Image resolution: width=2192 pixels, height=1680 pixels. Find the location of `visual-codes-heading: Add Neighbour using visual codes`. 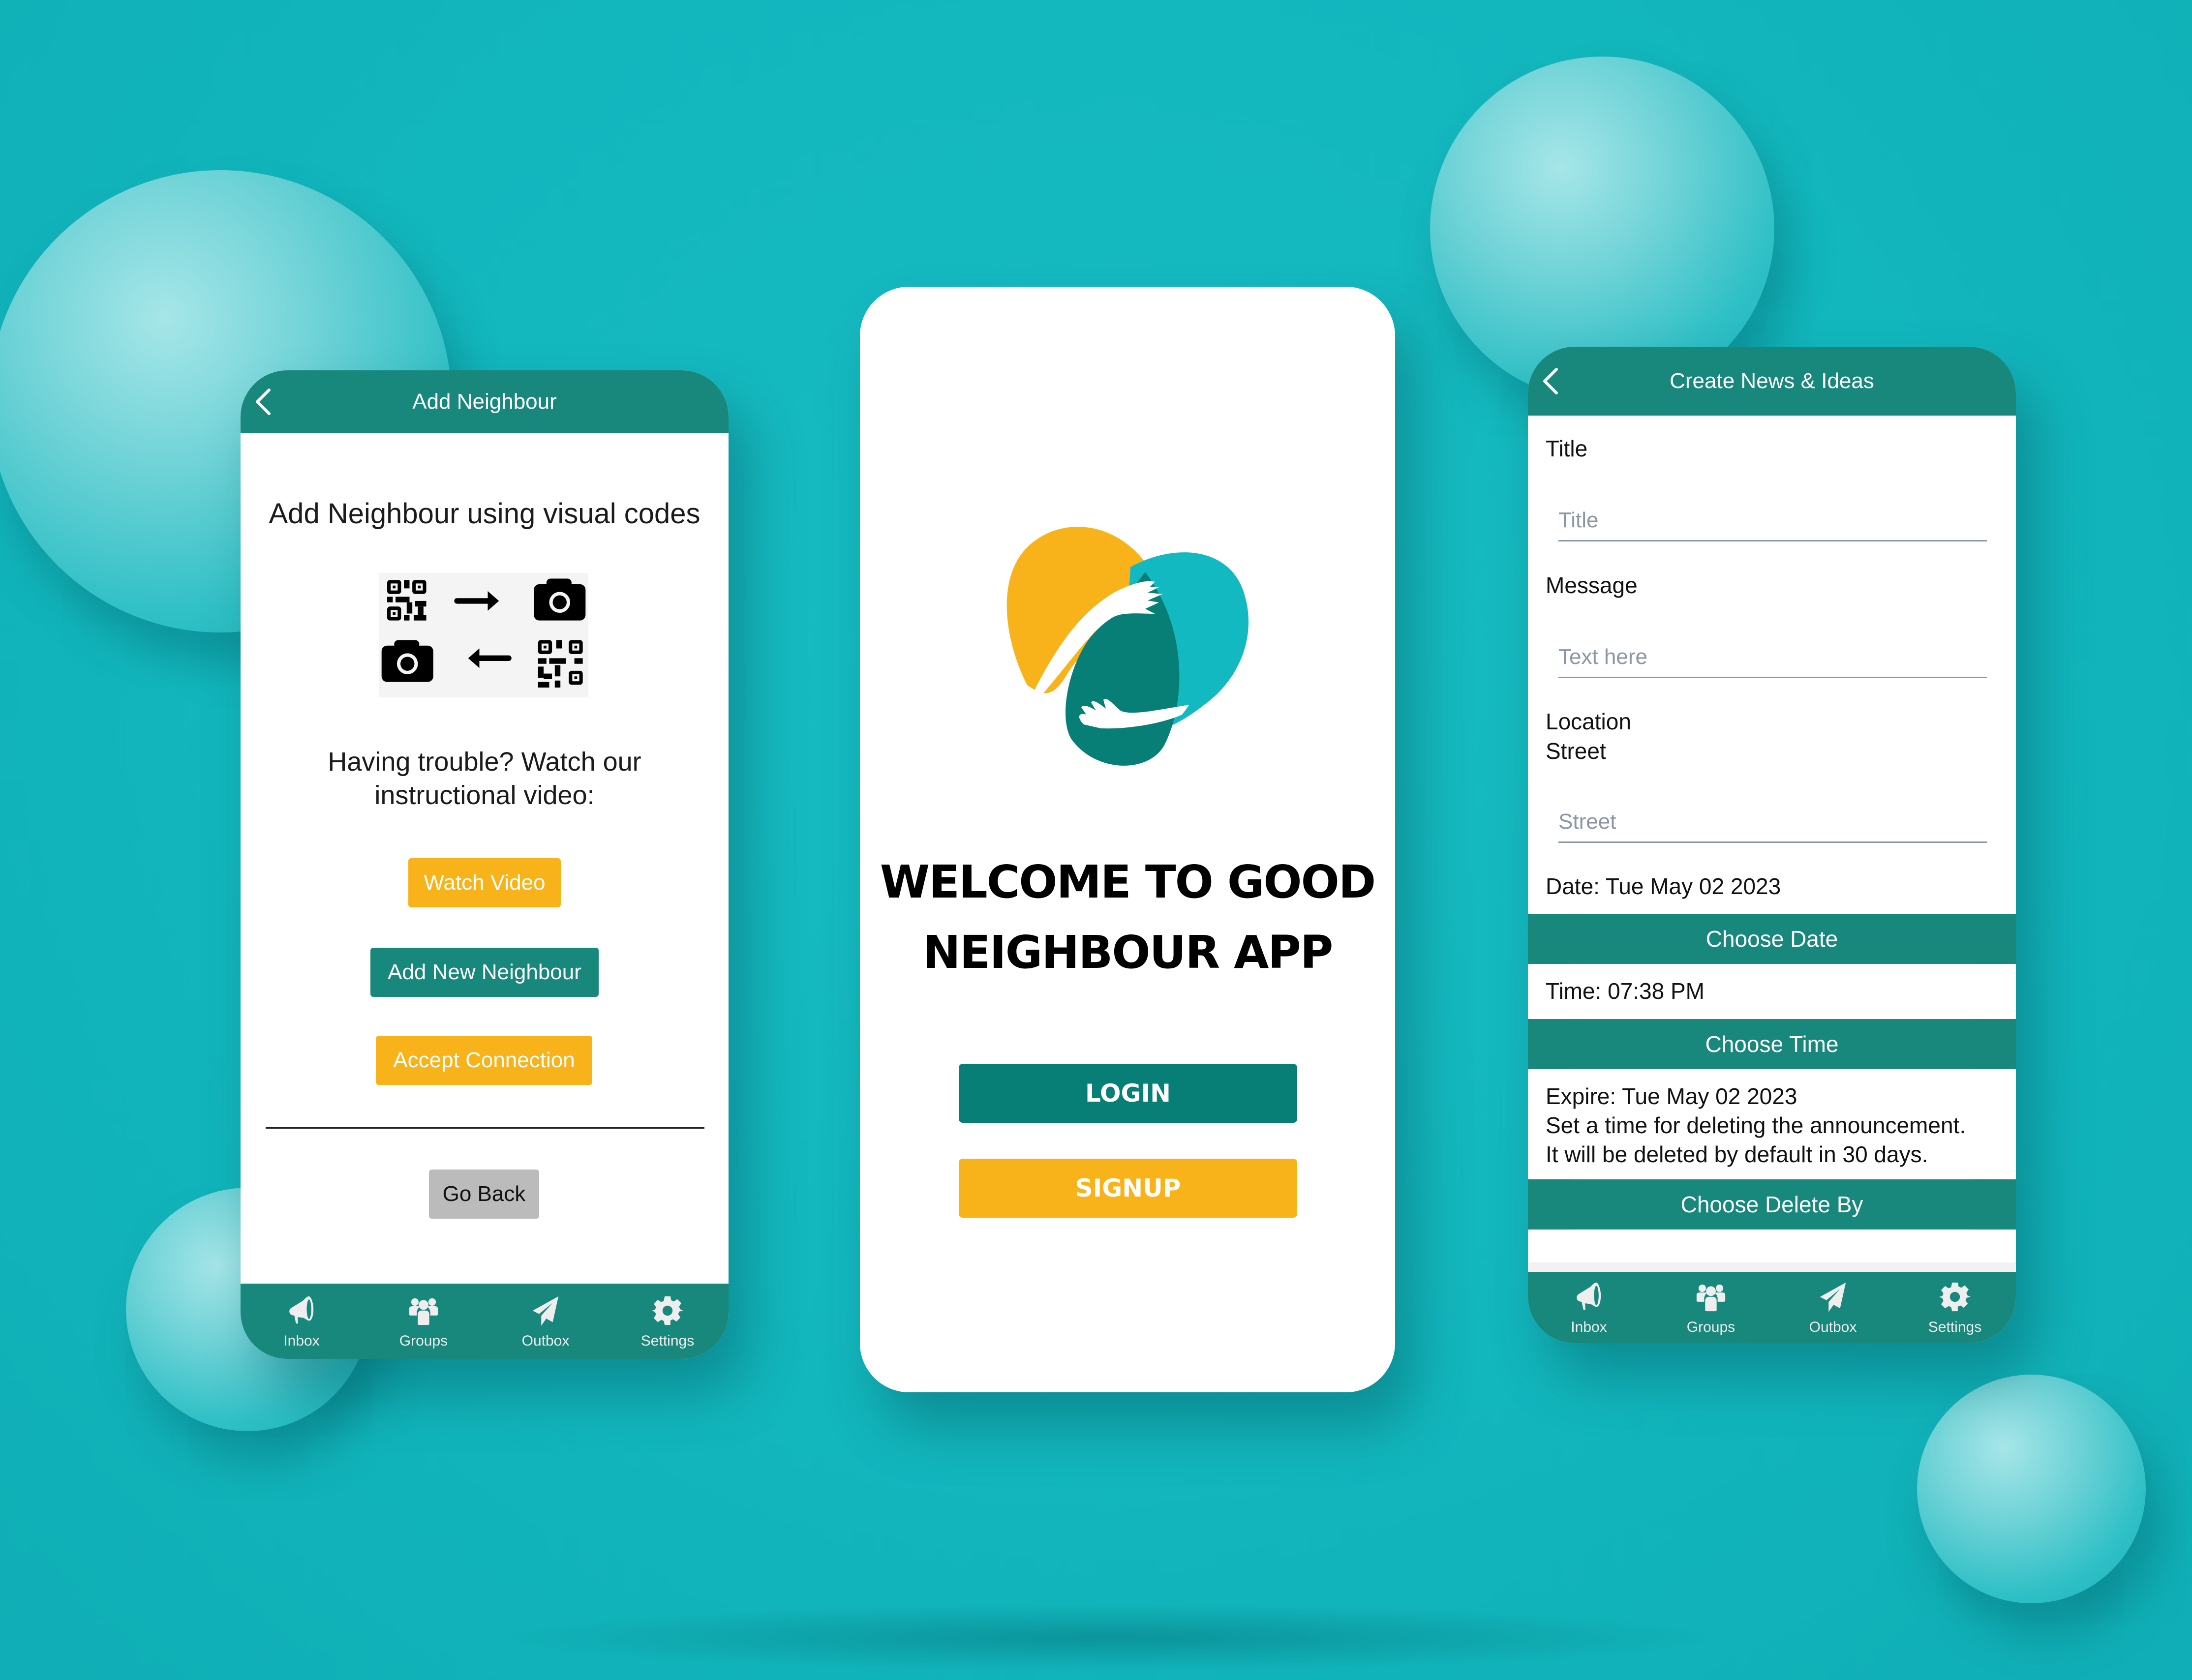

visual-codes-heading: Add Neighbour using visual codes is located at coordinates (484, 514).